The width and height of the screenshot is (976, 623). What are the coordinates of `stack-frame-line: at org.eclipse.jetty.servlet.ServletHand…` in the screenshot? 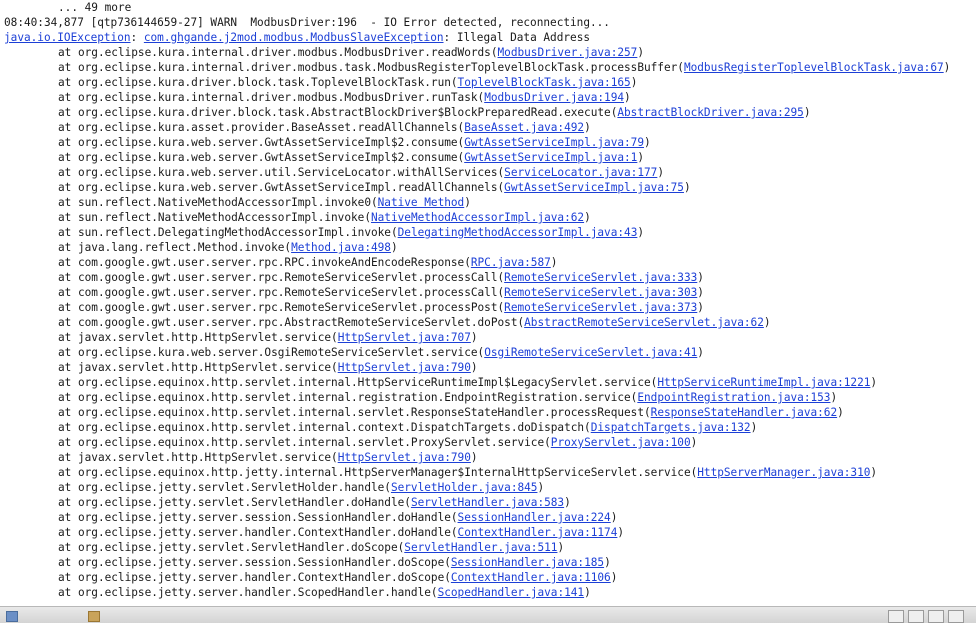 It's located at (488, 547).